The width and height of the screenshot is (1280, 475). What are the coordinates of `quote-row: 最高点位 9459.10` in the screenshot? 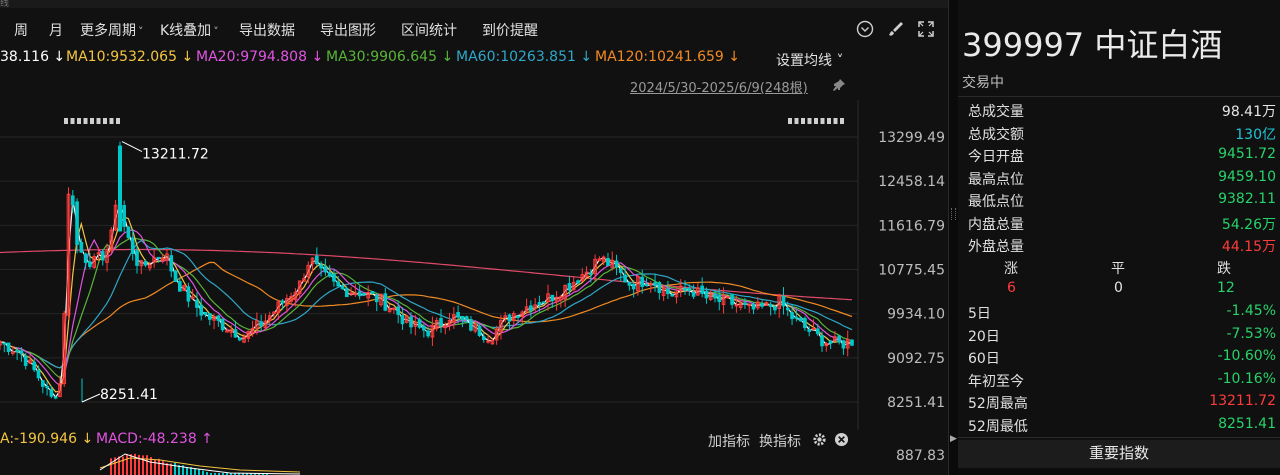 It's located at (1119, 178).